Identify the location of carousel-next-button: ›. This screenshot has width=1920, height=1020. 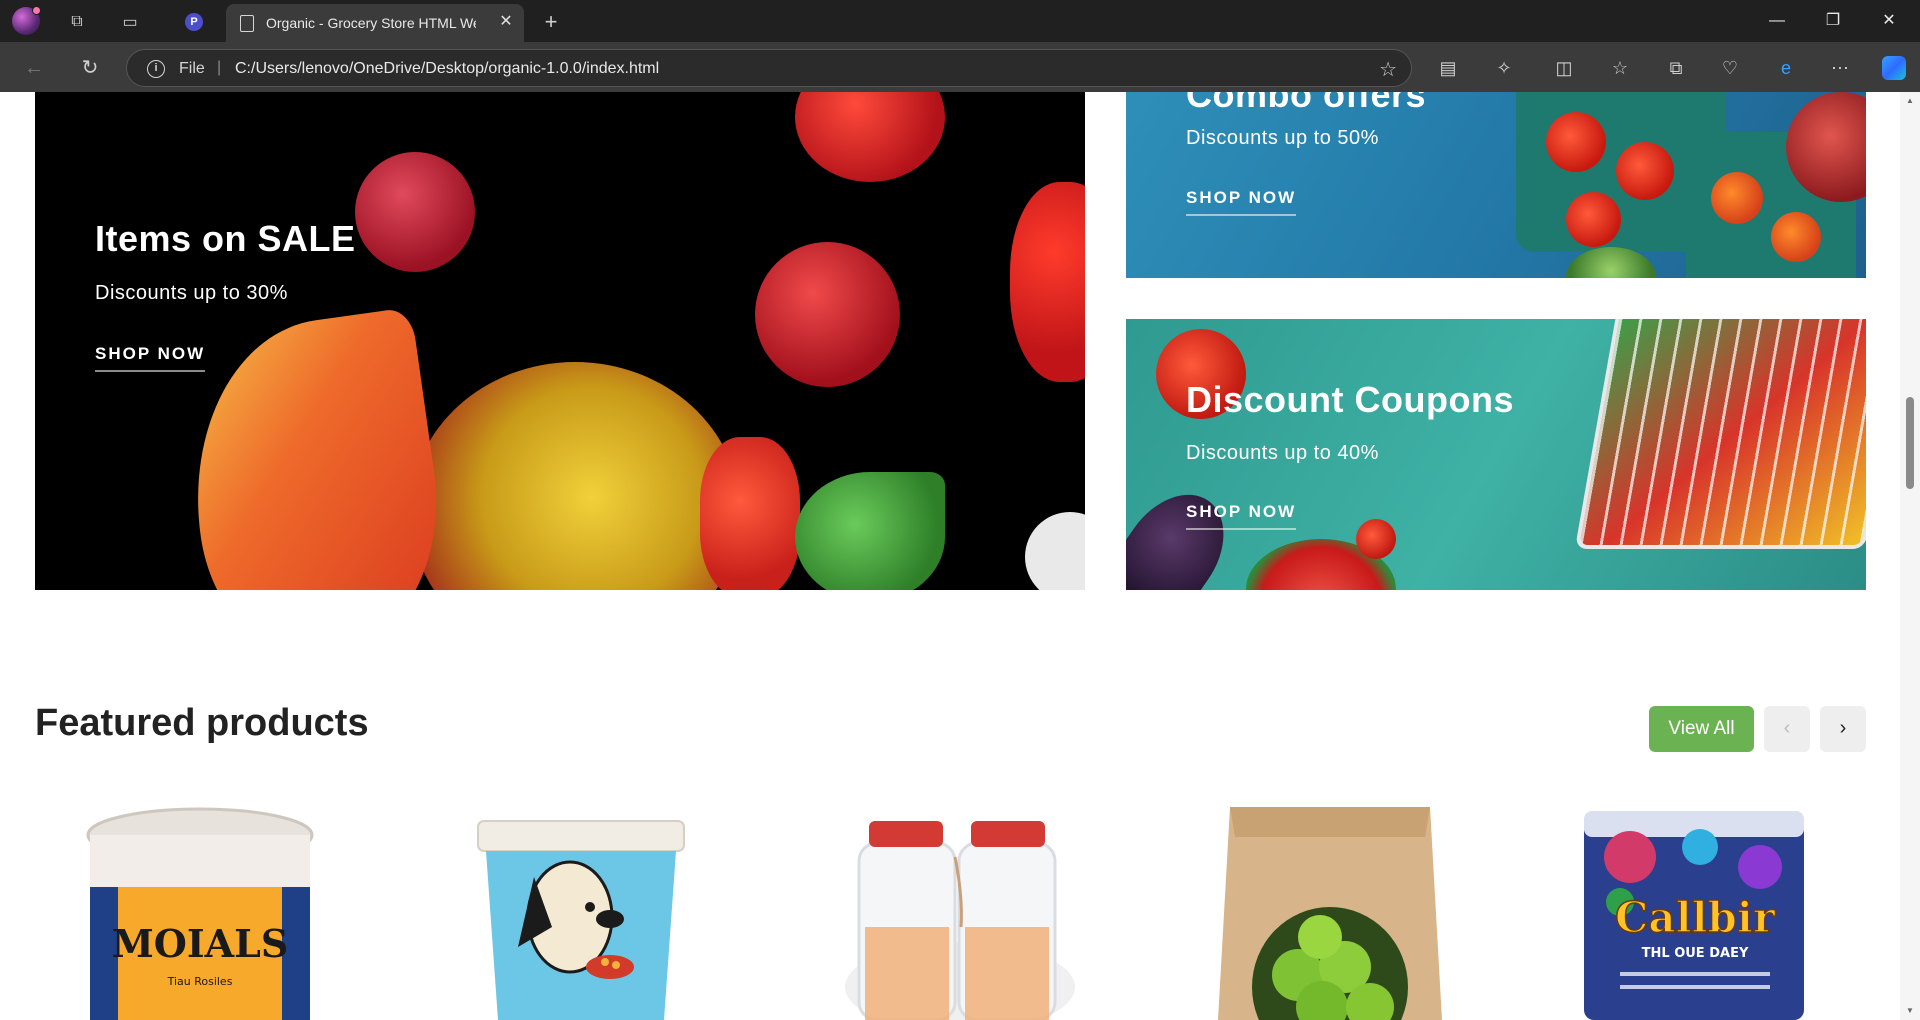
(1843, 729).